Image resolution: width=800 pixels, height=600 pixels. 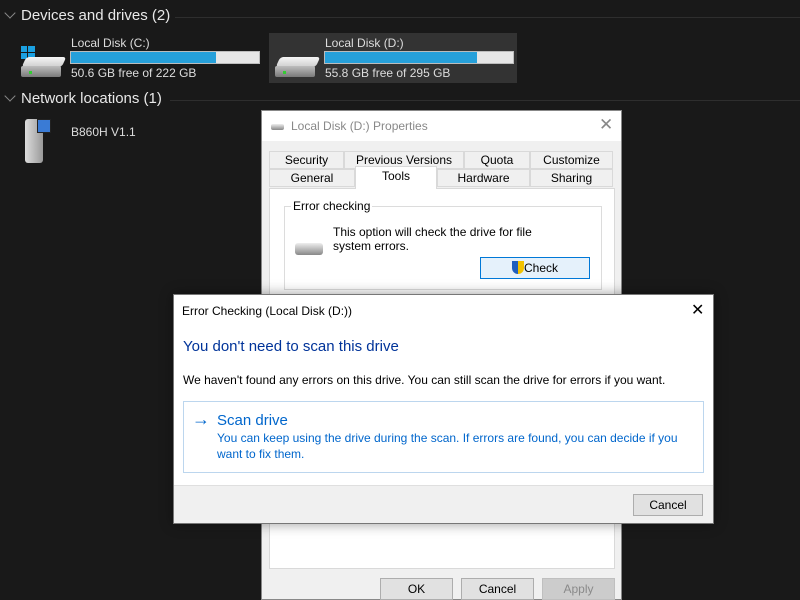 What do you see at coordinates (306, 160) in the screenshot?
I see `tab-security: Security` at bounding box center [306, 160].